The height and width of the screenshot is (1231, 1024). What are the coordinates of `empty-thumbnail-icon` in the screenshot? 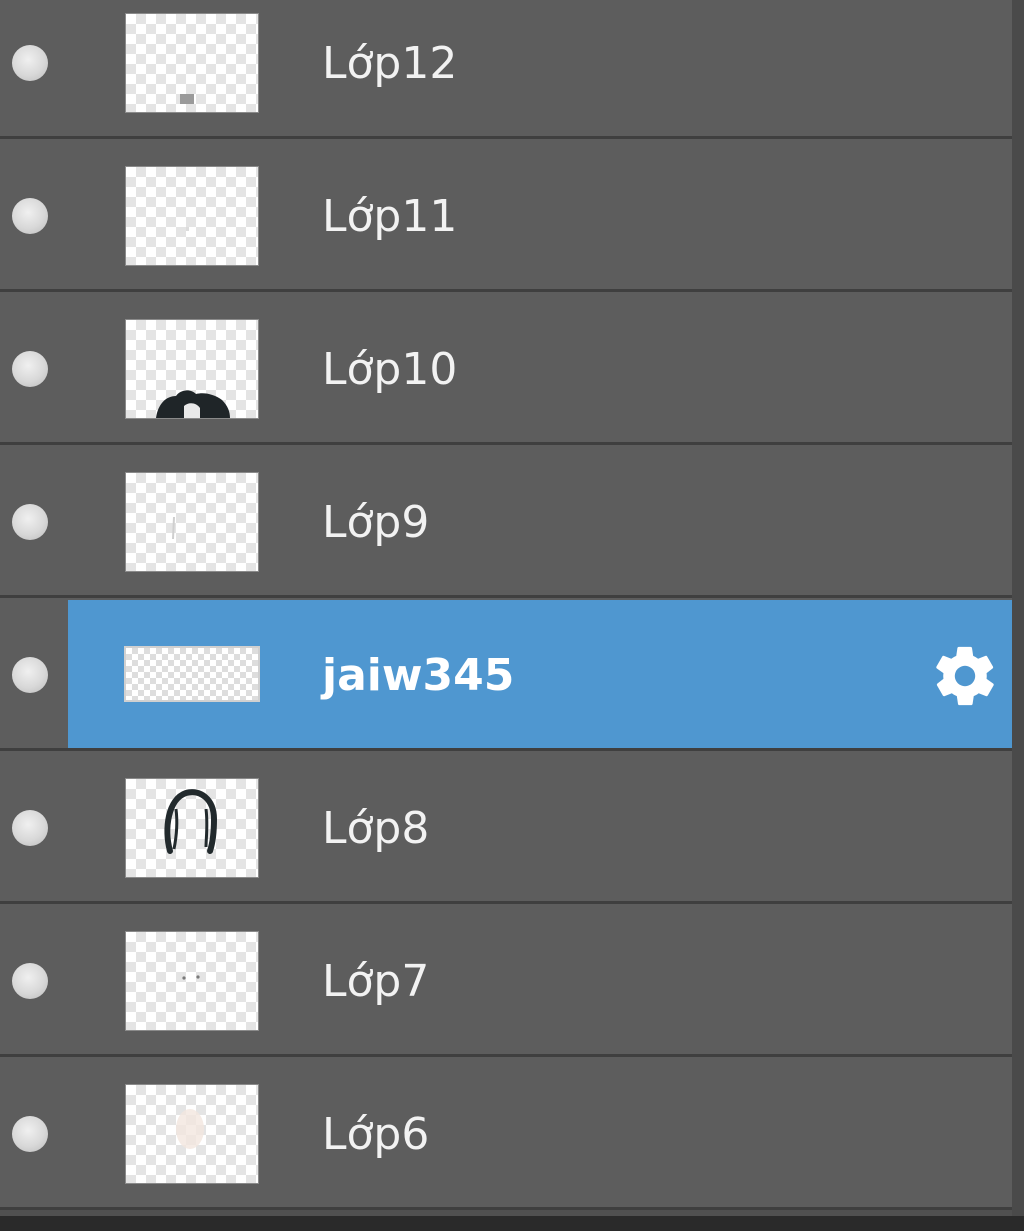 It's located at (187, 229).